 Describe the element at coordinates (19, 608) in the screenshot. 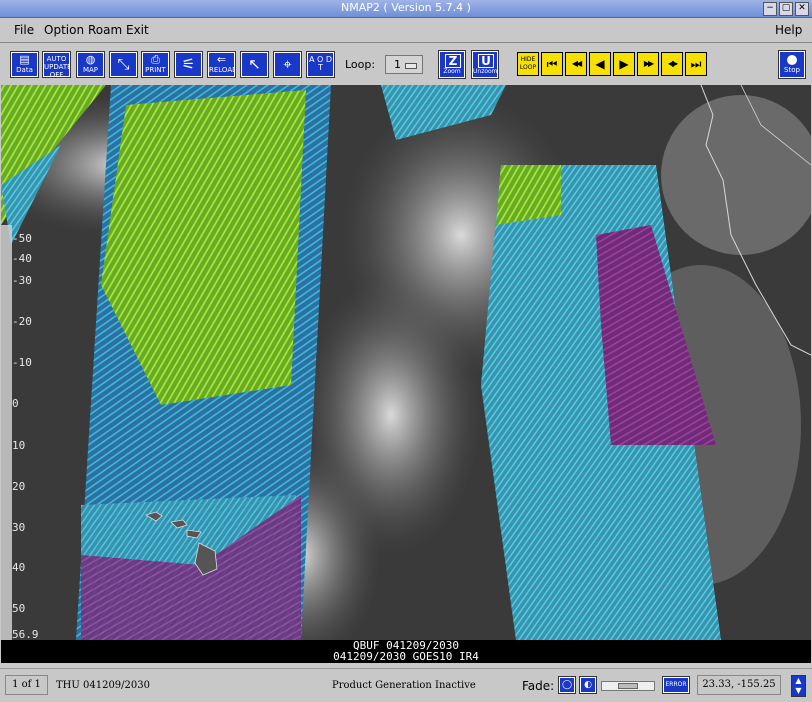

I see `latitude-label: 50` at that location.